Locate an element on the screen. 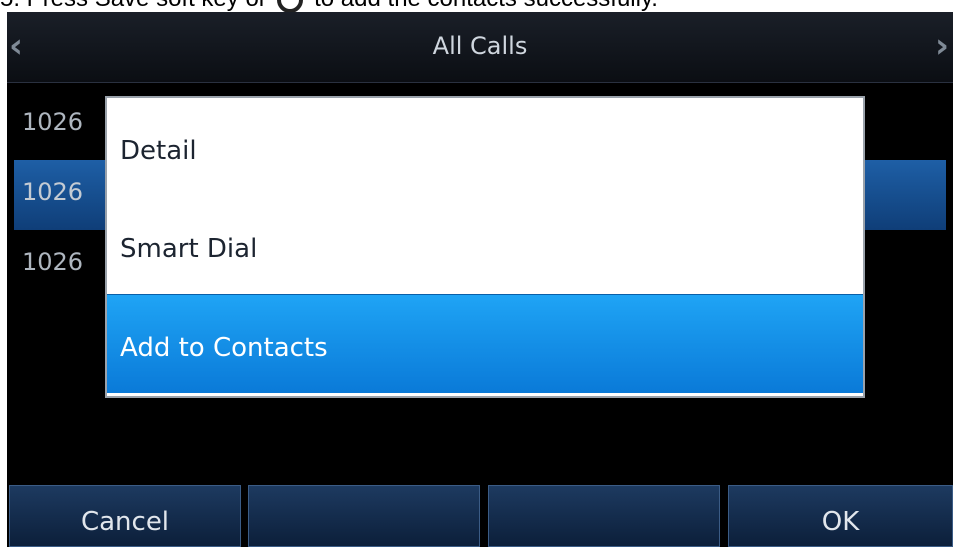 The image size is (953, 547). ok-softkey: OK is located at coordinates (840, 516).